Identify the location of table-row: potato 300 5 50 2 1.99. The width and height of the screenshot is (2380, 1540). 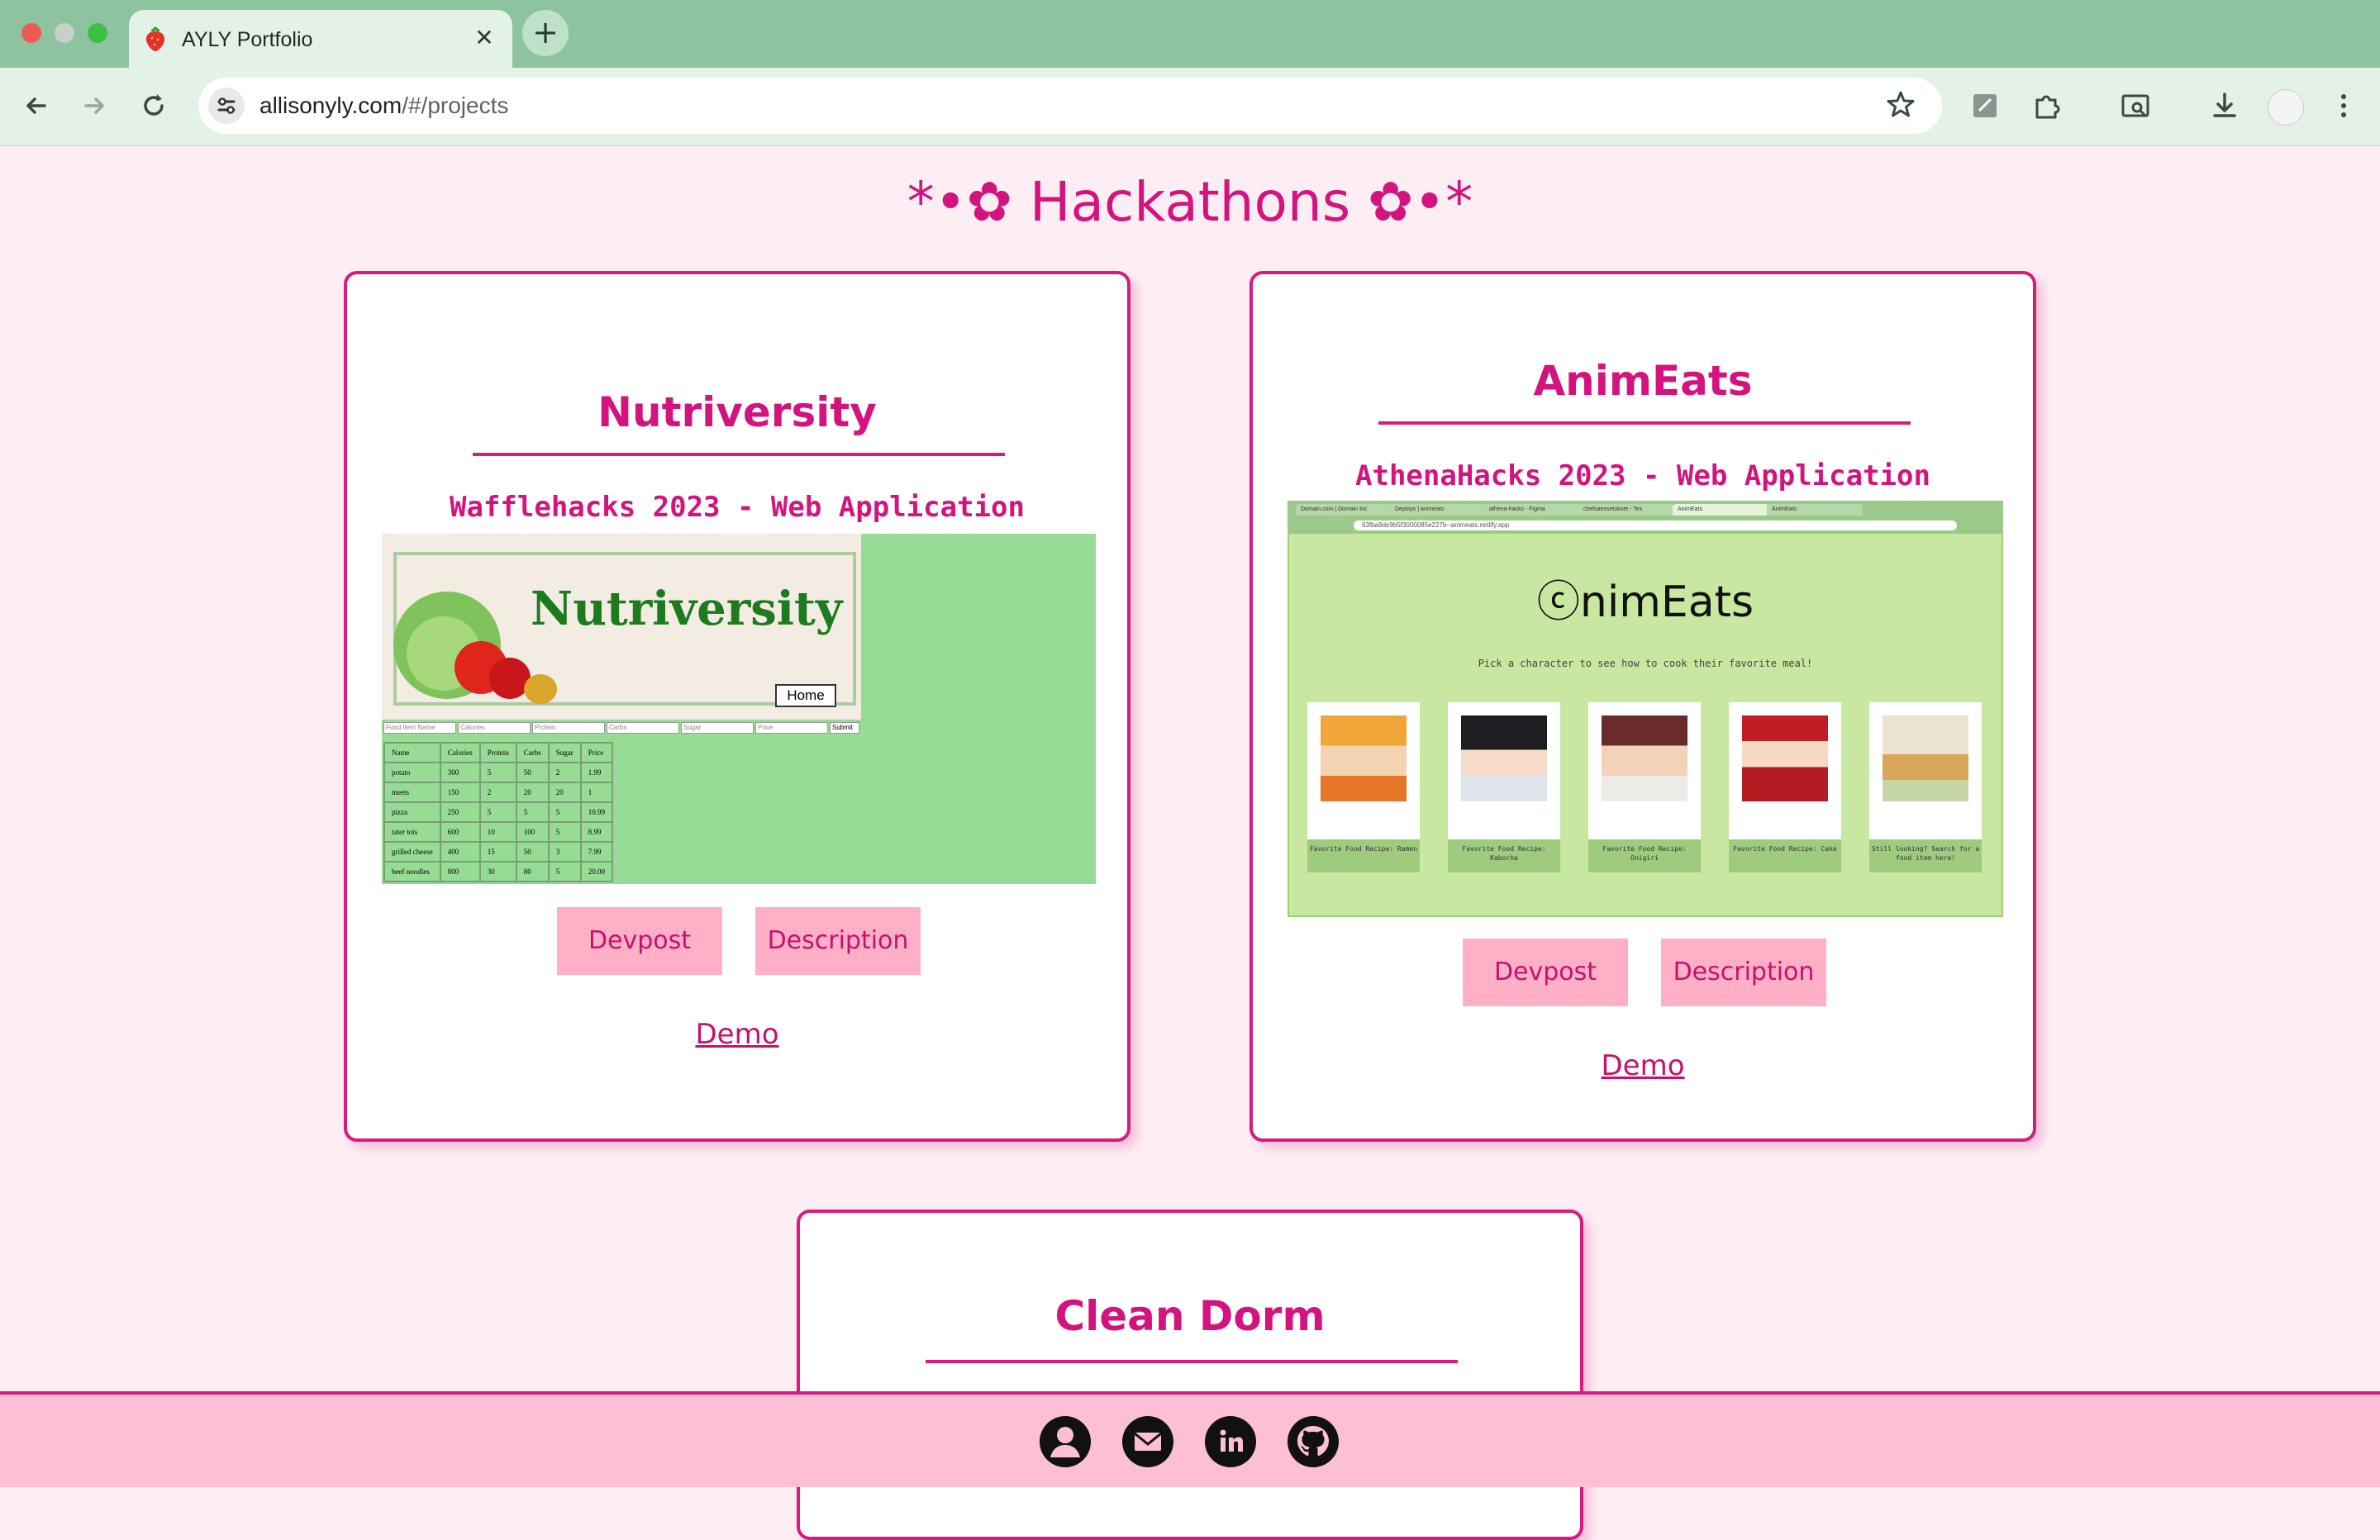
(498, 773).